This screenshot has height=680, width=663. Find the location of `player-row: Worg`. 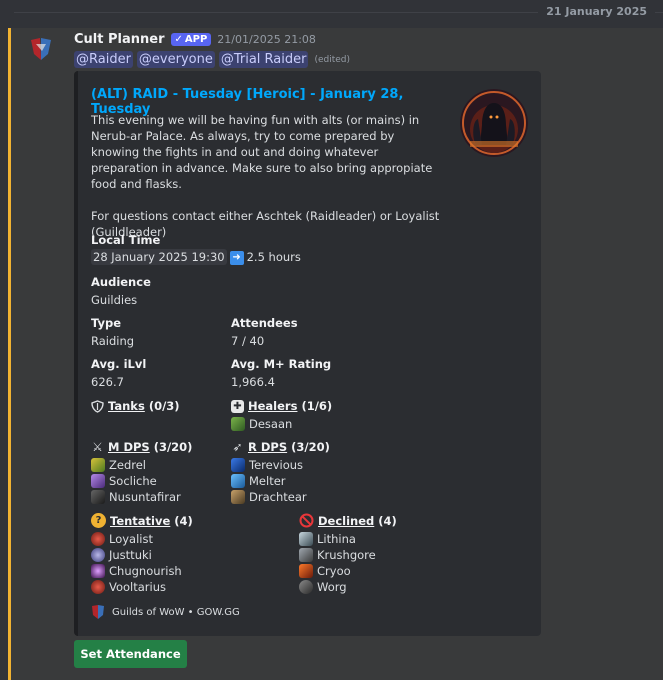

player-row: Worg is located at coordinates (323, 587).